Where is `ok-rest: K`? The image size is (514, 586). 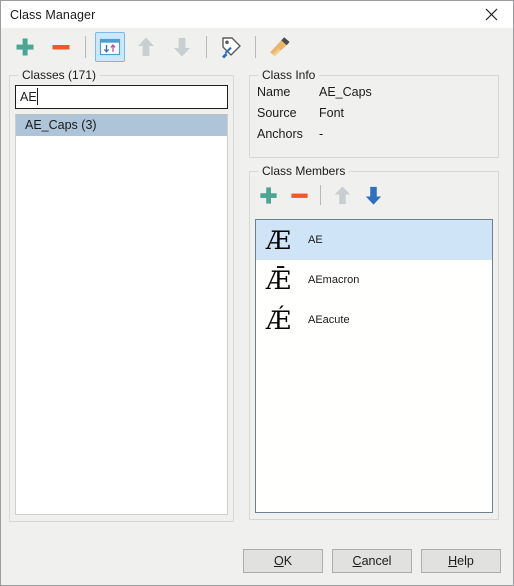
ok-rest: K is located at coordinates (288, 561).